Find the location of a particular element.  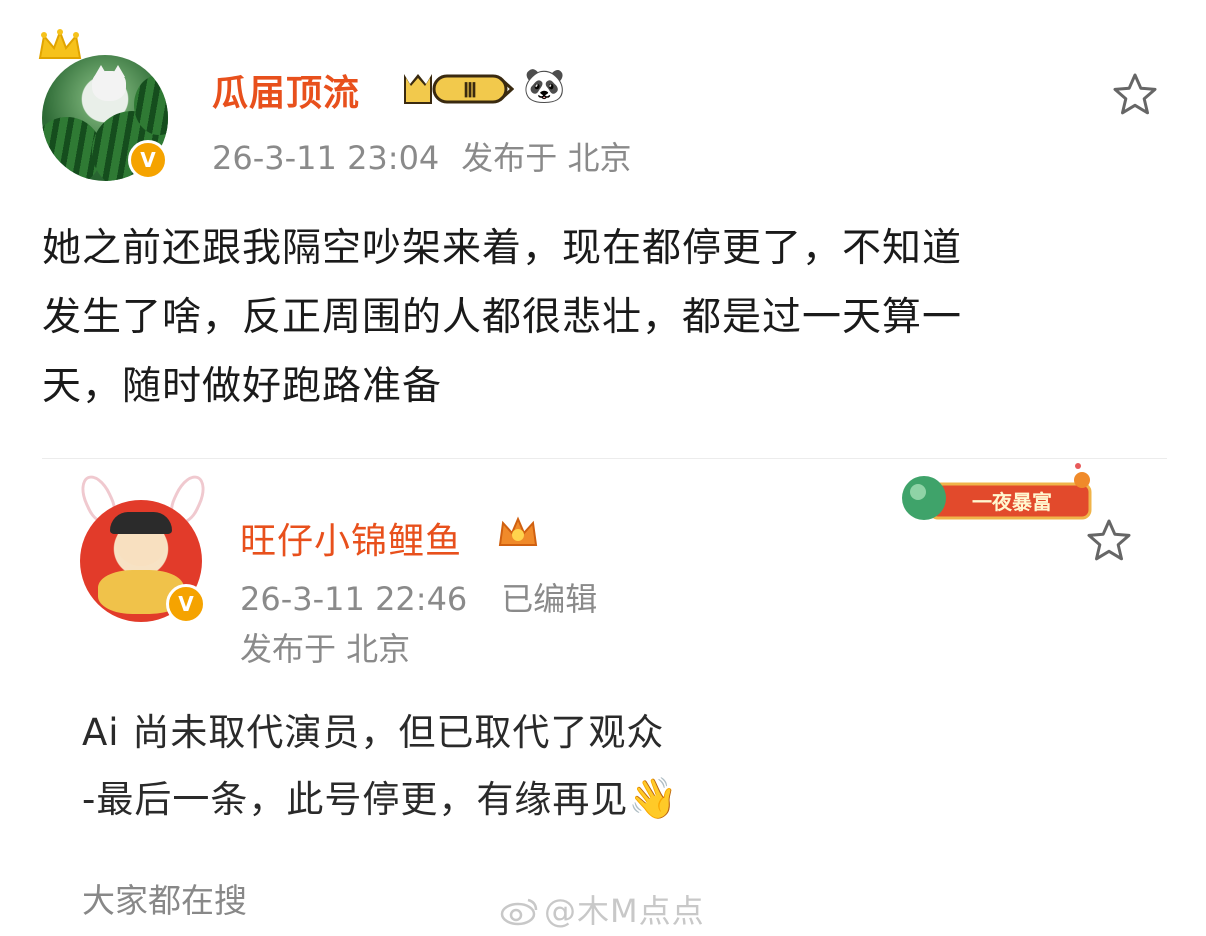

crown-icon is located at coordinates (60, 44).